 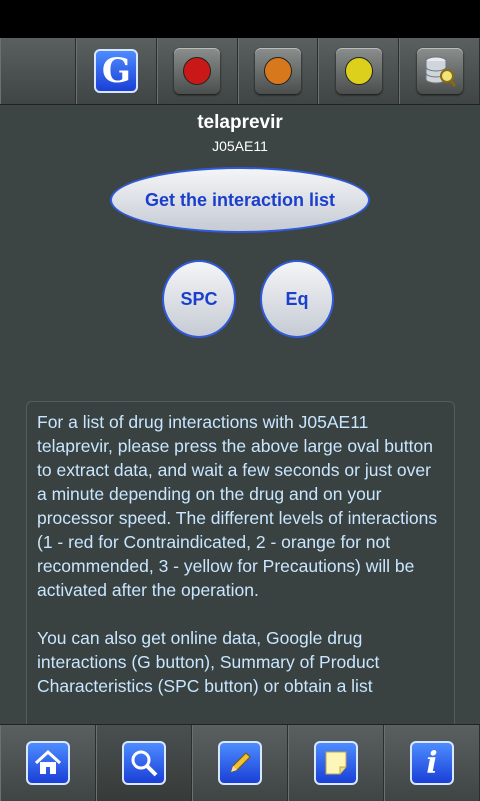 I want to click on drug-code: J05AE11, so click(x=240, y=146).